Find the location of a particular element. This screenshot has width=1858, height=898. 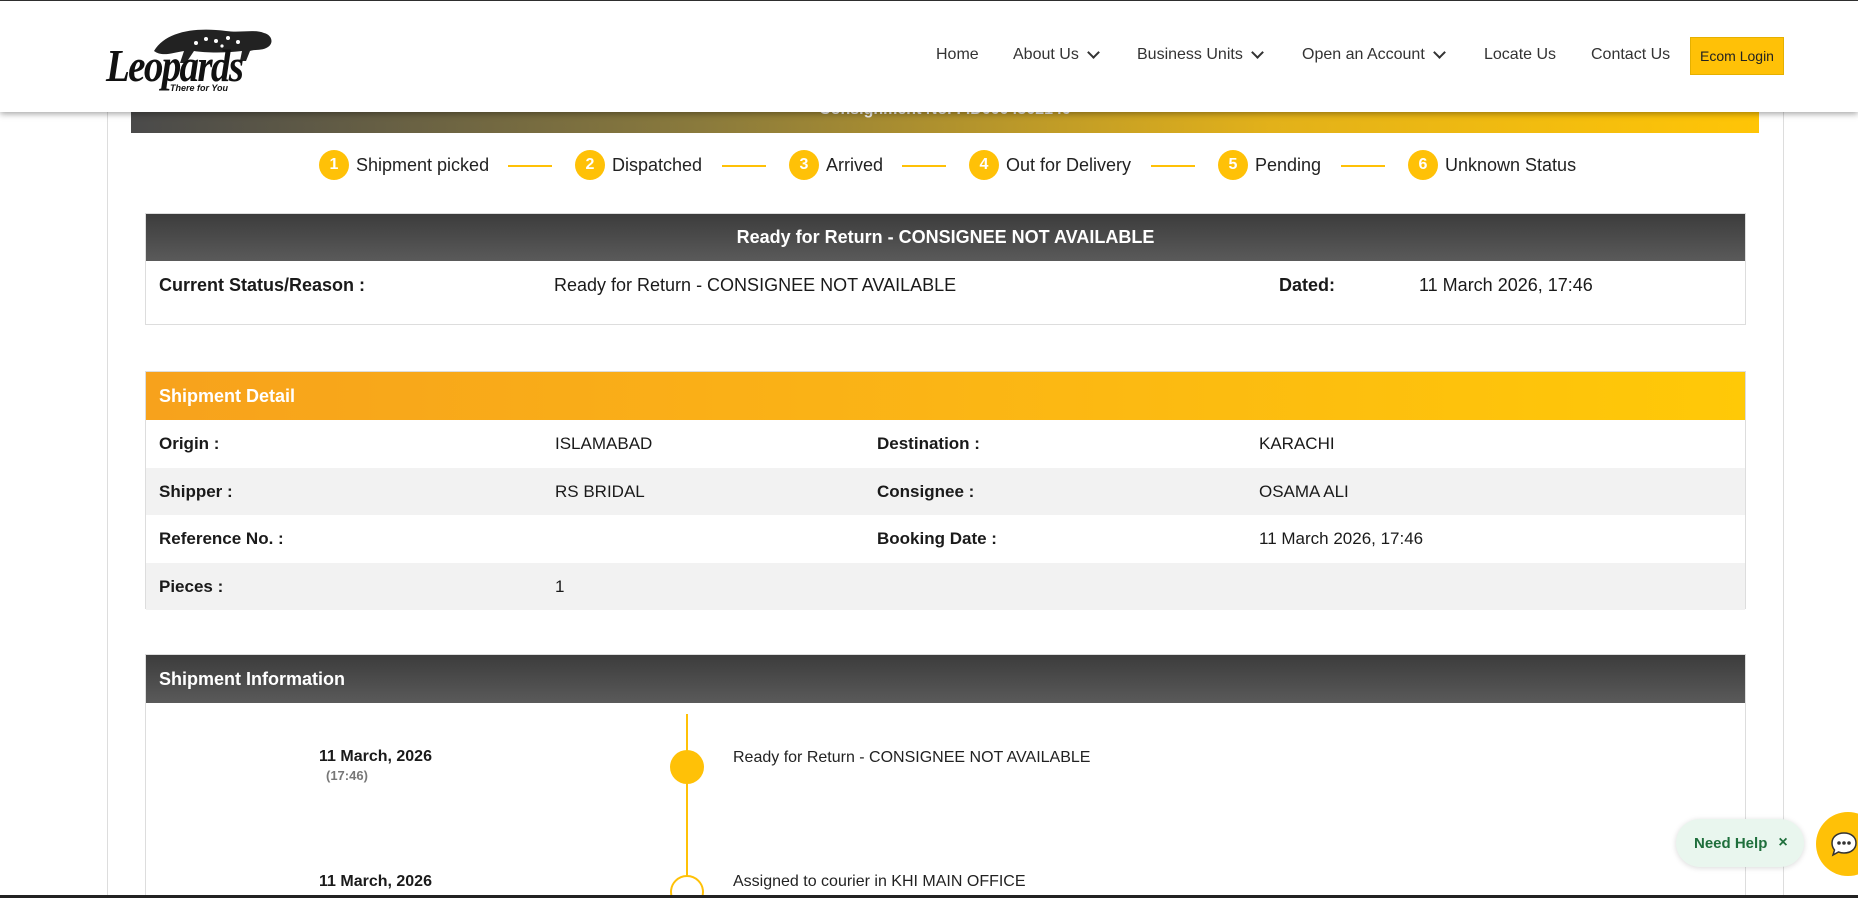

nav-locate-us: Locate Us is located at coordinates (1520, 55).